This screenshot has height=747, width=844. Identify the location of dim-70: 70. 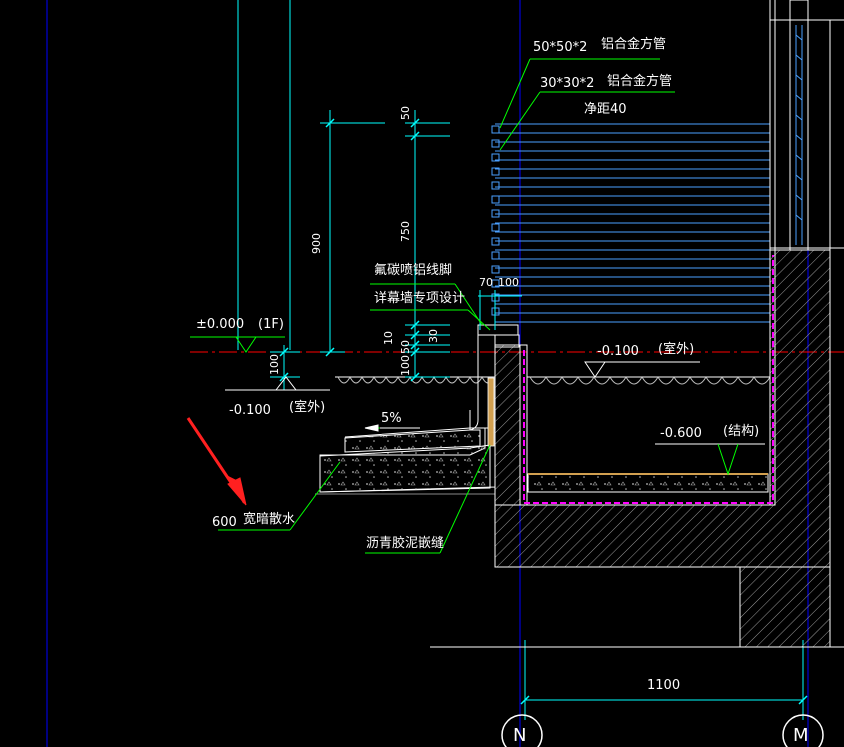
(486, 282).